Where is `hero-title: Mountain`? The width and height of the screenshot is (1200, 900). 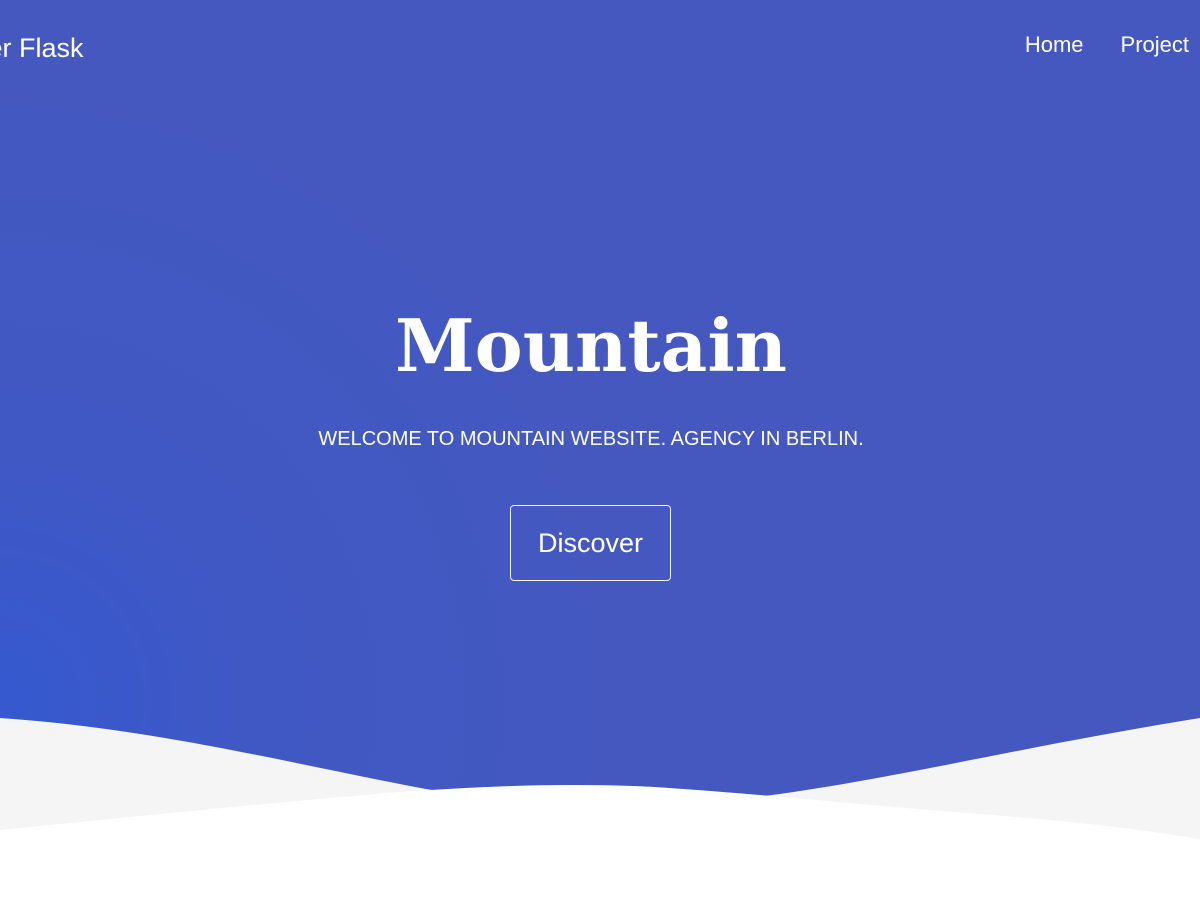
hero-title: Mountain is located at coordinates (591, 345).